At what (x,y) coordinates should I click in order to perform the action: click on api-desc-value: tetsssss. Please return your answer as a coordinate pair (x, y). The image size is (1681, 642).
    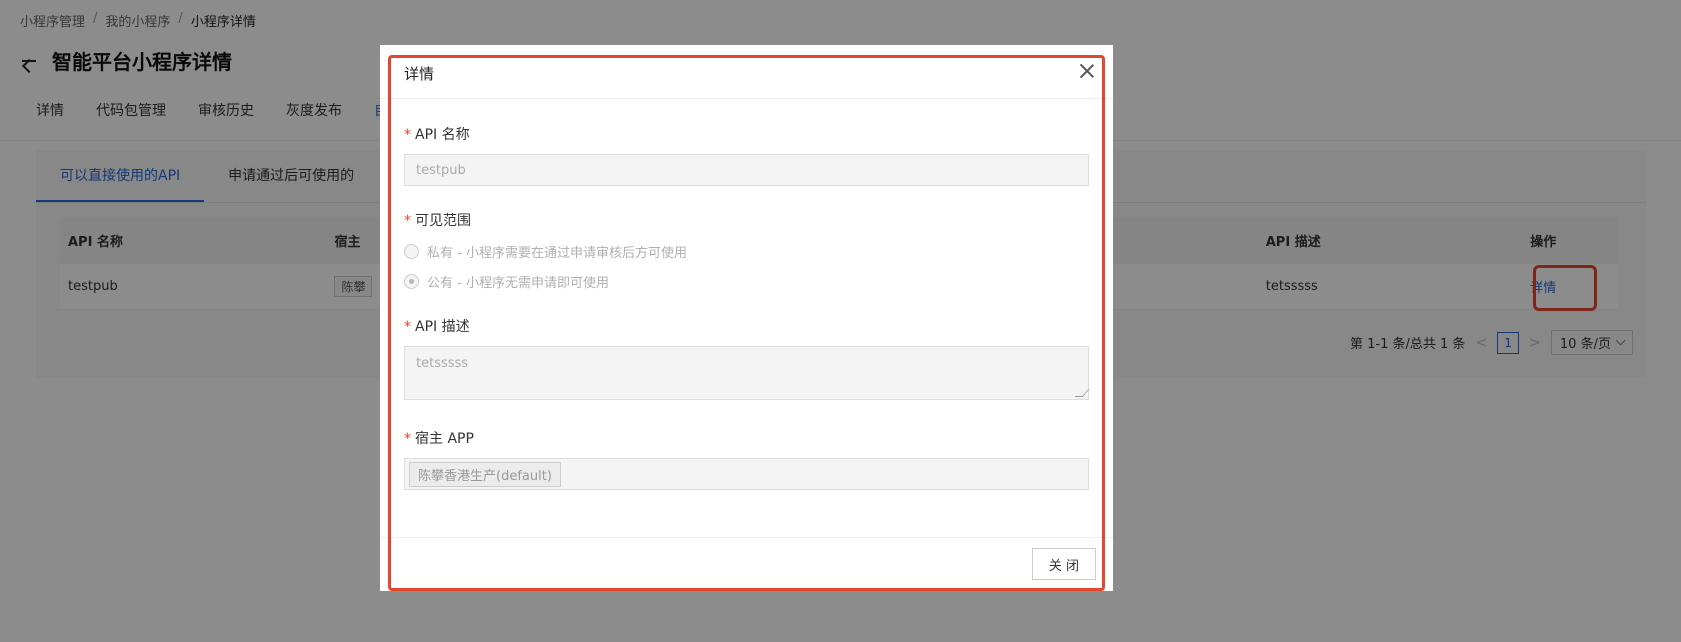
    Looking at the image, I should click on (442, 363).